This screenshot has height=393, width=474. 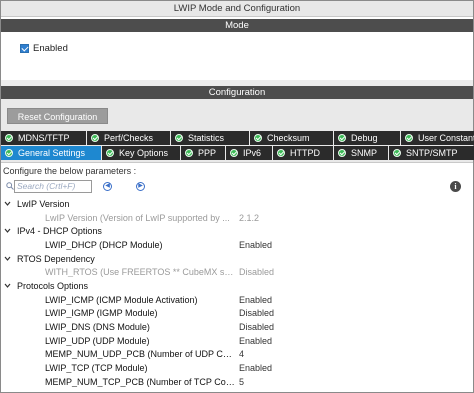 What do you see at coordinates (236, 368) in the screenshot?
I see `parameter-row: LWIP_TCP (TCP Module) Enabled` at bounding box center [236, 368].